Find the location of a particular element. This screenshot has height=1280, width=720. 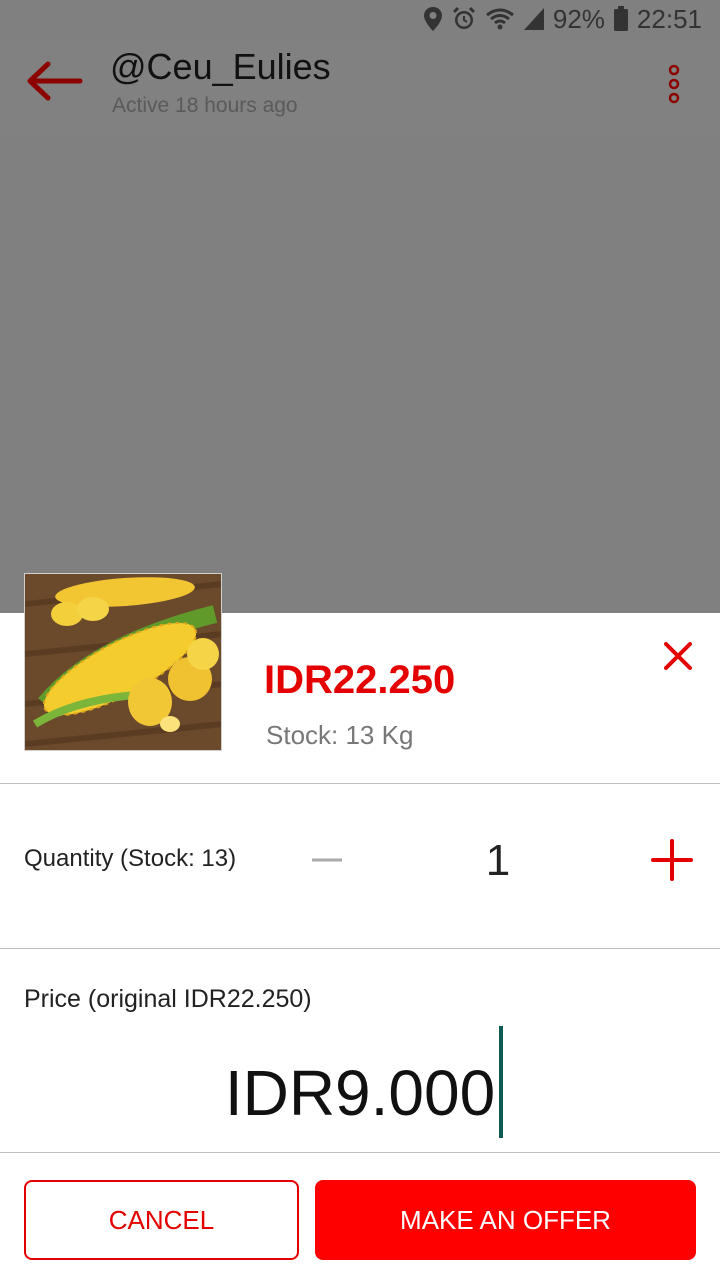

chat-username: @Ceu_Eulies is located at coordinates (220, 66).